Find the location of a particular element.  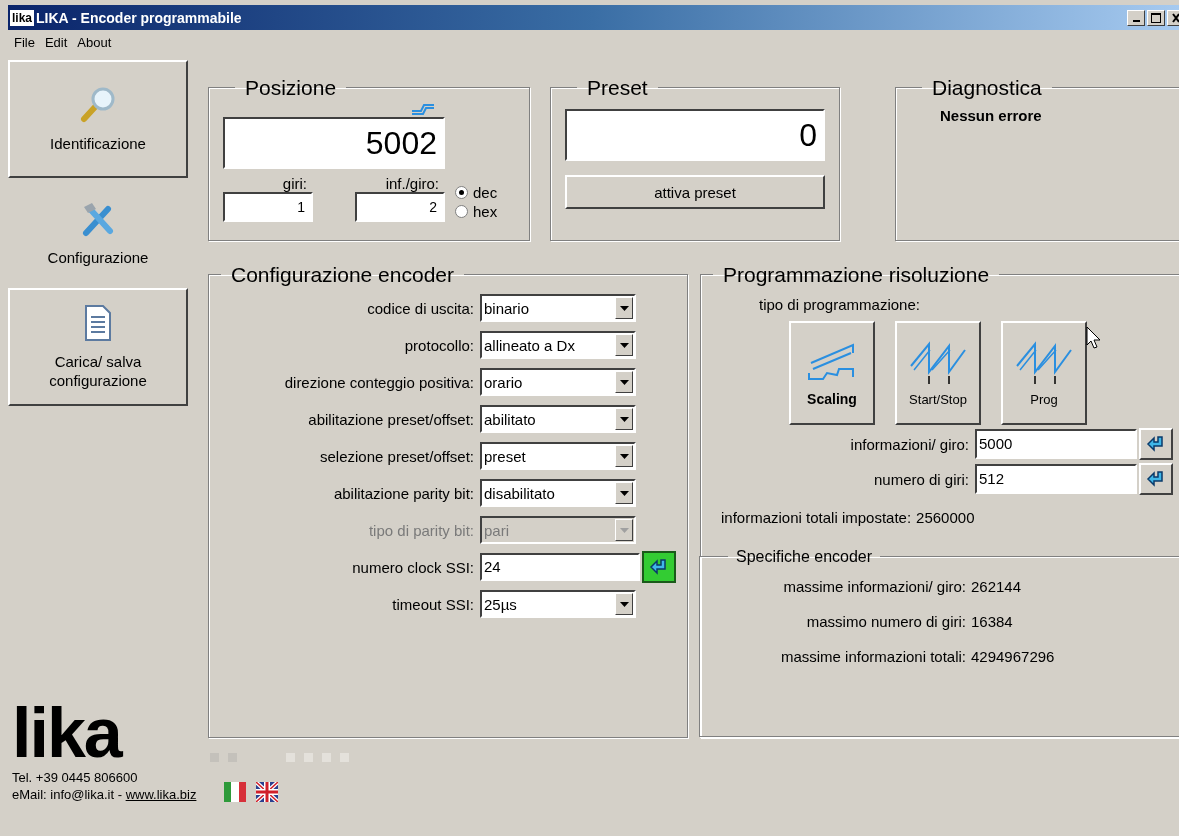

spec-value: 16384 is located at coordinates (992, 621).